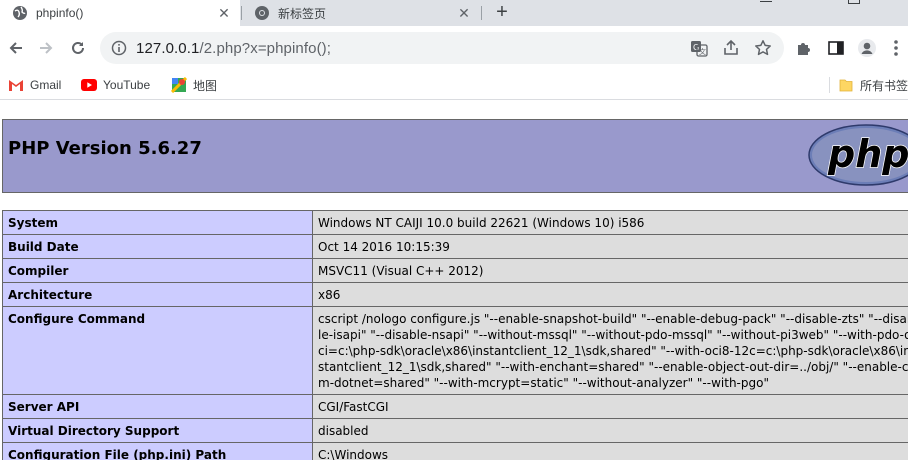 Image resolution: width=908 pixels, height=460 pixels. I want to click on bookmark-label: 地图, so click(205, 85).